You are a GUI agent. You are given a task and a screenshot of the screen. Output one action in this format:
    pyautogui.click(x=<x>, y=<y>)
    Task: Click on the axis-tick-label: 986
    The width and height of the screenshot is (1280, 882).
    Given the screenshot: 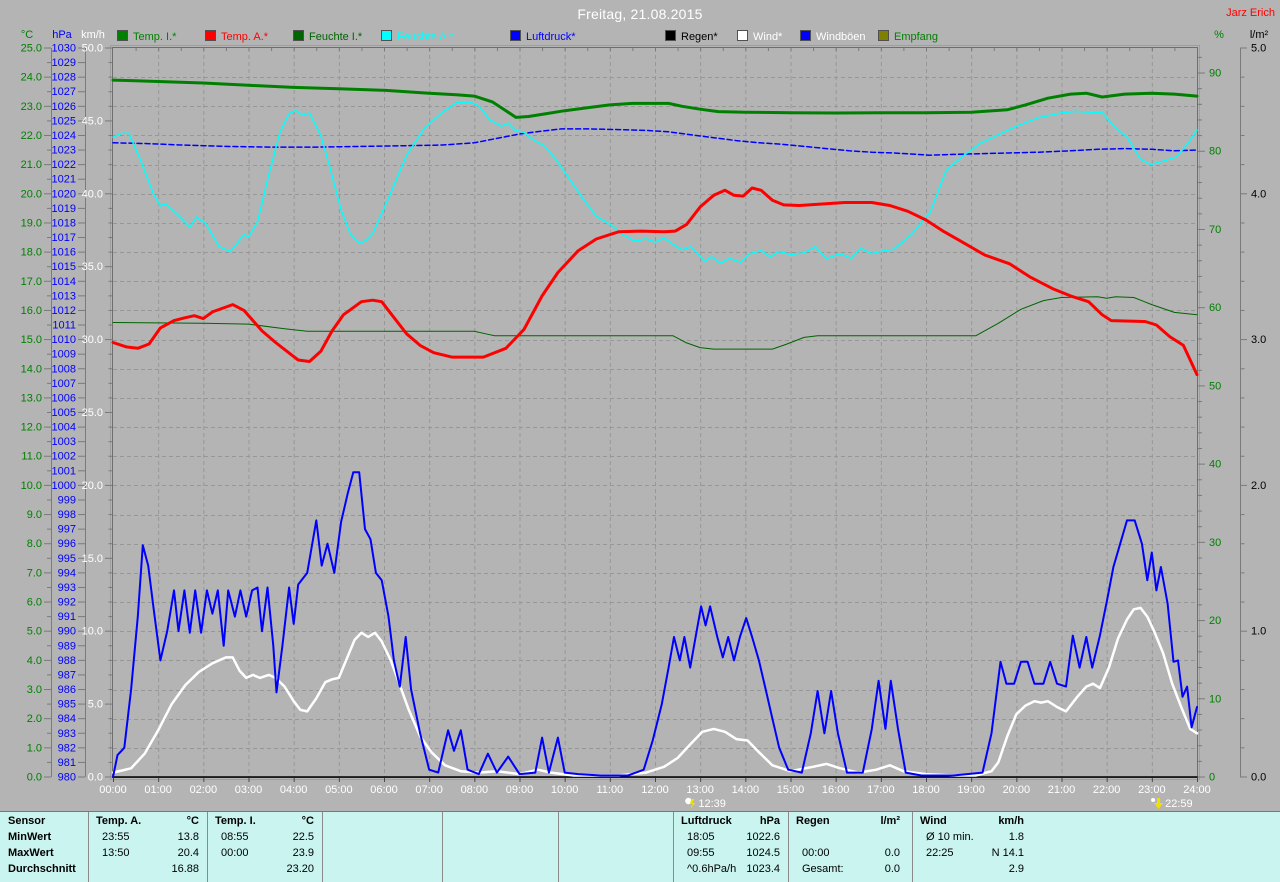 What is the action you would take?
    pyautogui.click(x=67, y=690)
    